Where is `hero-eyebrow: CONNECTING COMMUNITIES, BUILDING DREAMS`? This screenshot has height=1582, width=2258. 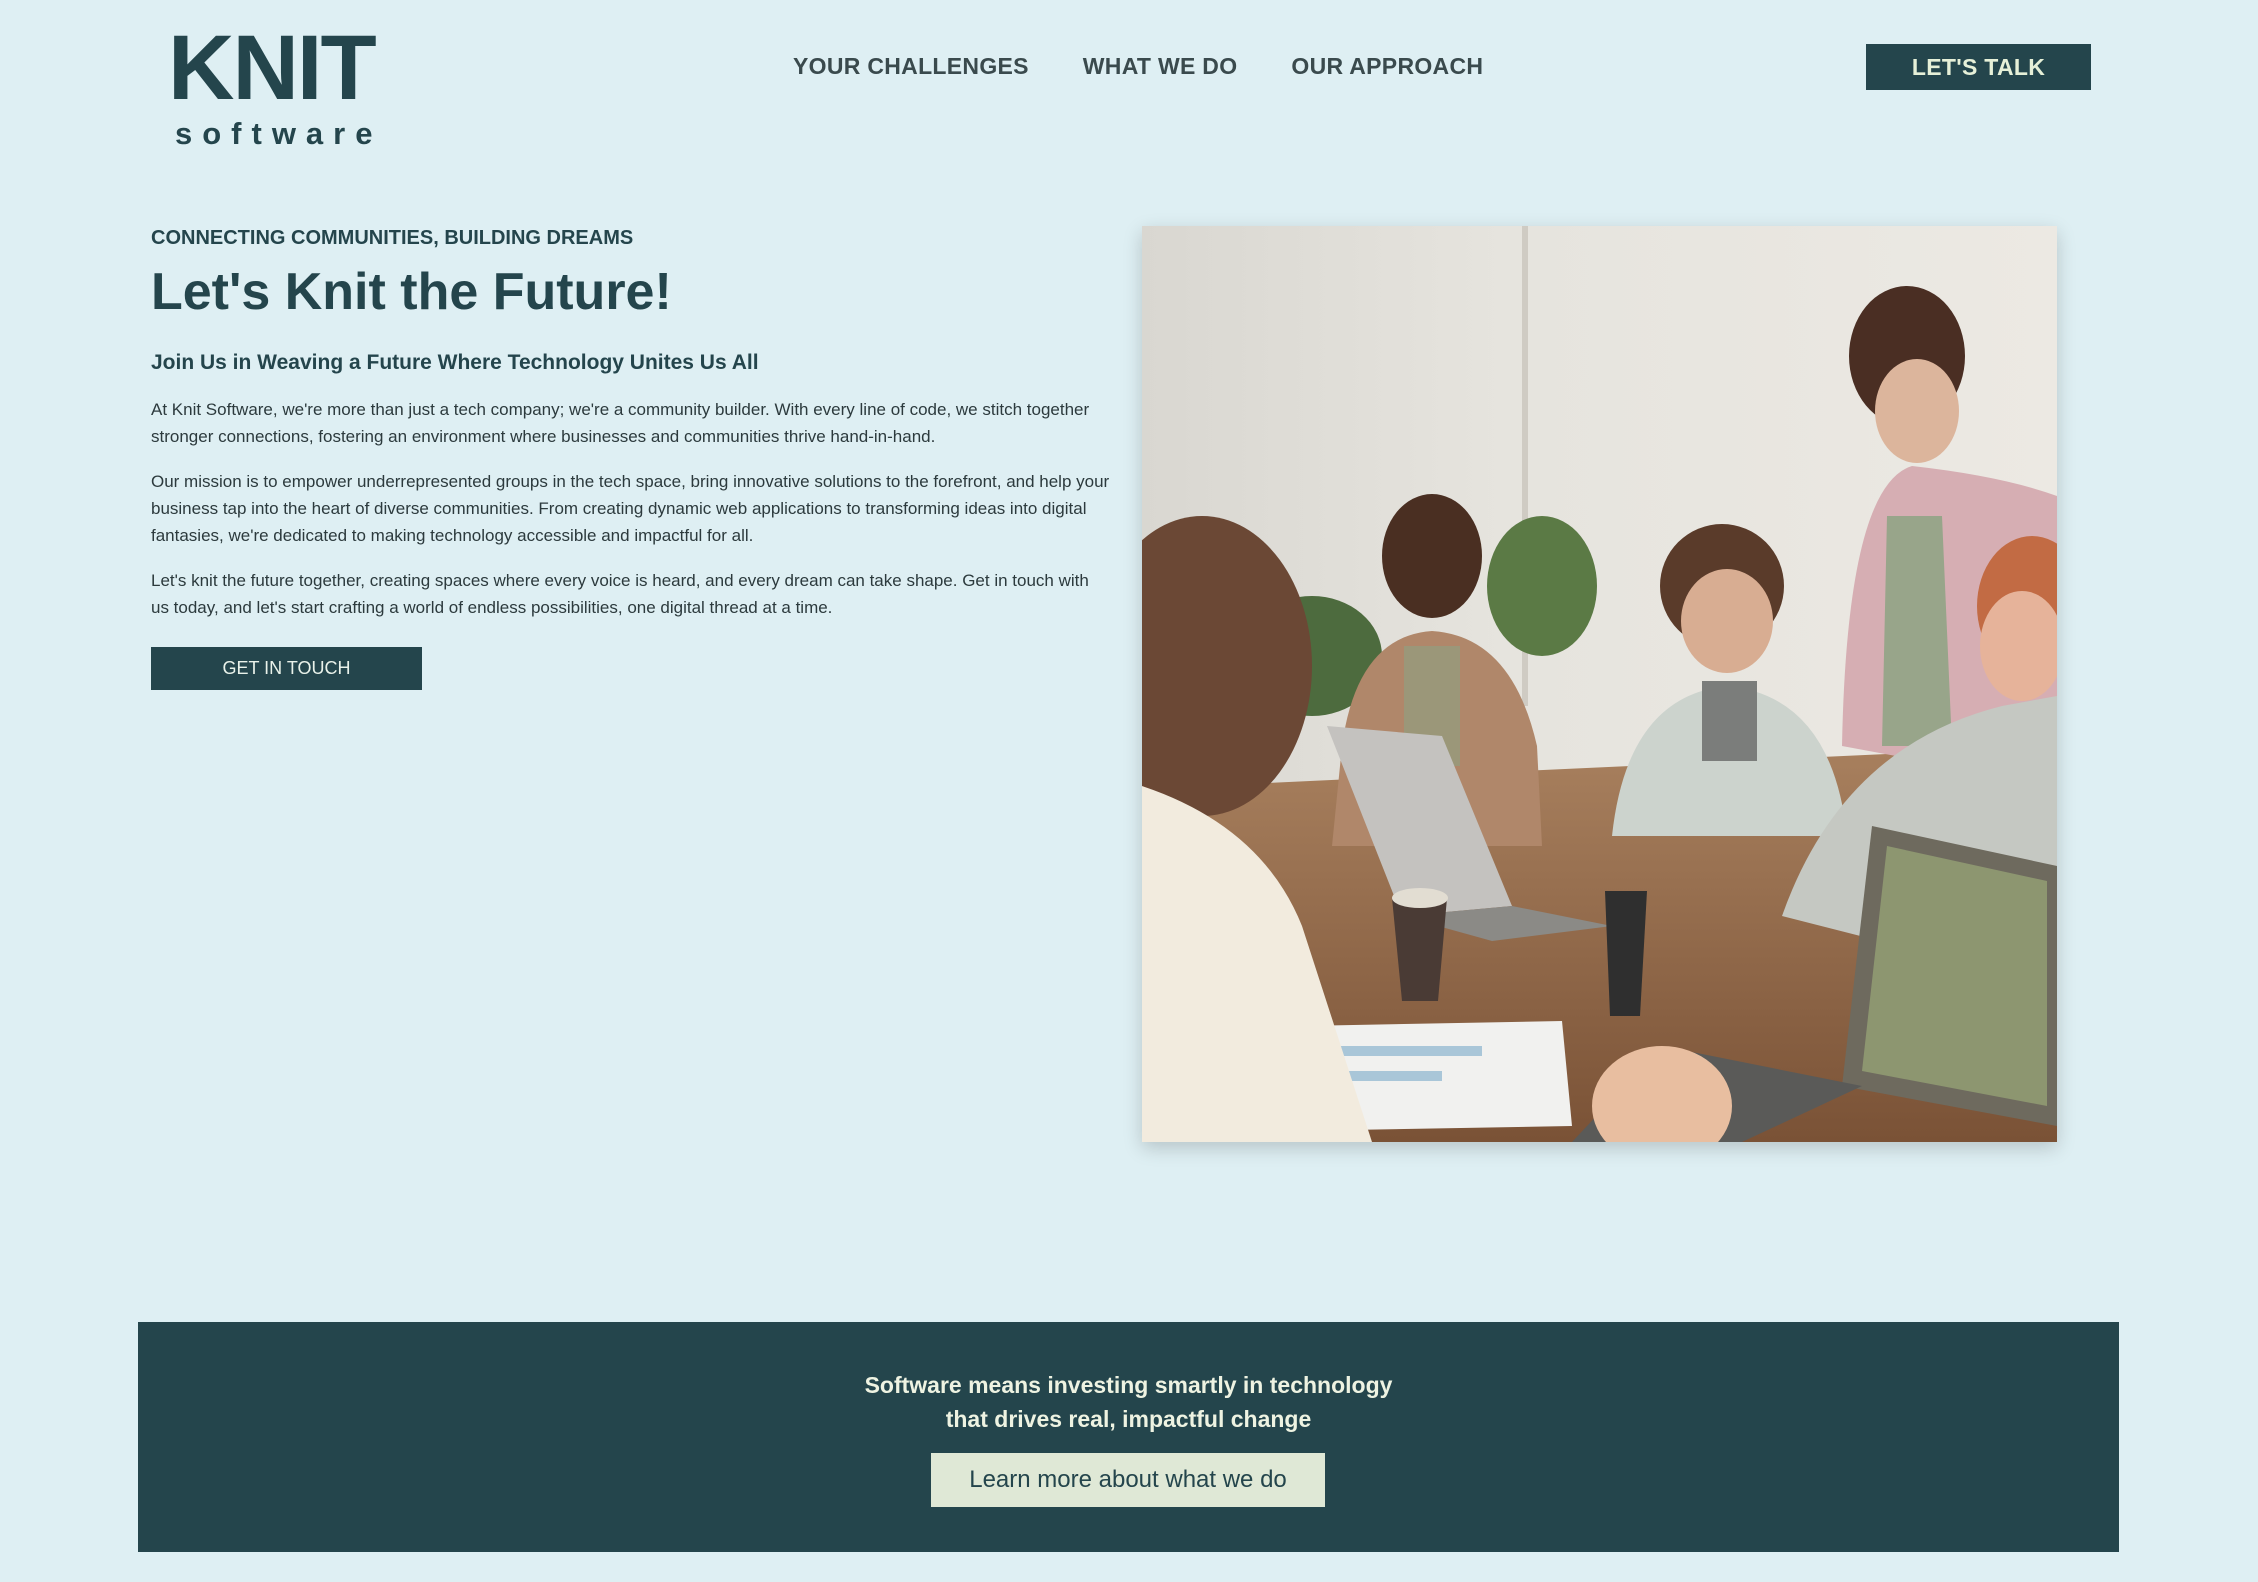
hero-eyebrow: CONNECTING COMMUNITIES, BUILDING DREAMS is located at coordinates (392, 238).